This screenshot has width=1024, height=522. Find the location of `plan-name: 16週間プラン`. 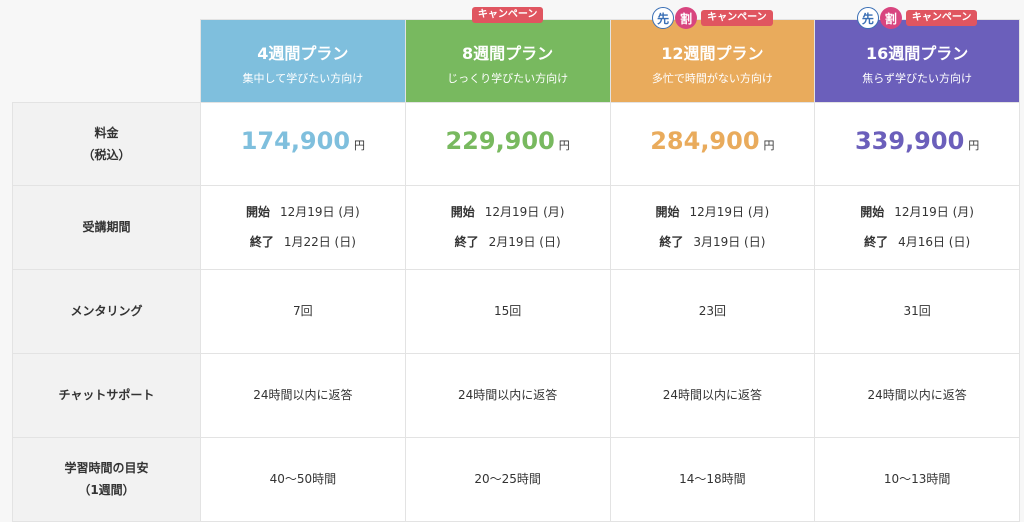

plan-name: 16週間プラン is located at coordinates (917, 53).